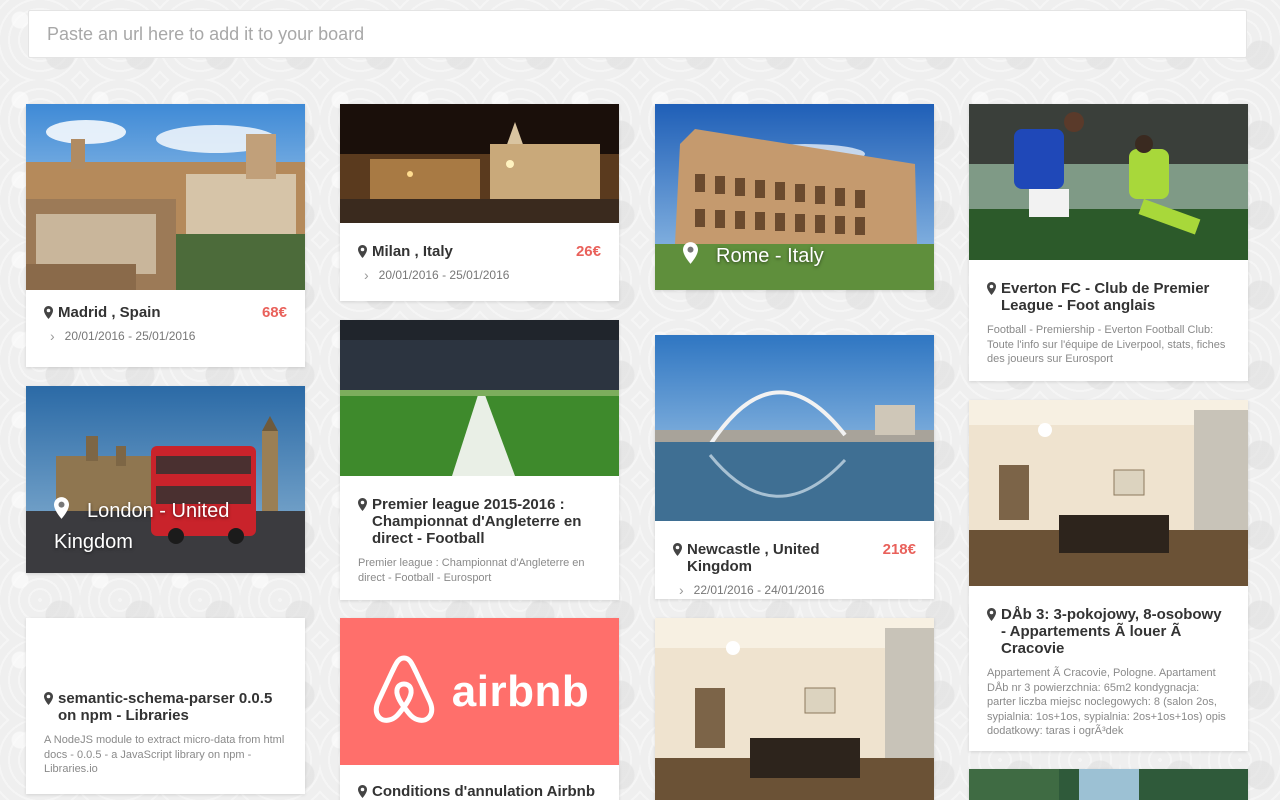  Describe the element at coordinates (752, 590) in the screenshot. I see `newcastle-dates: › 22/01/2016 - 24/01/2016` at that location.